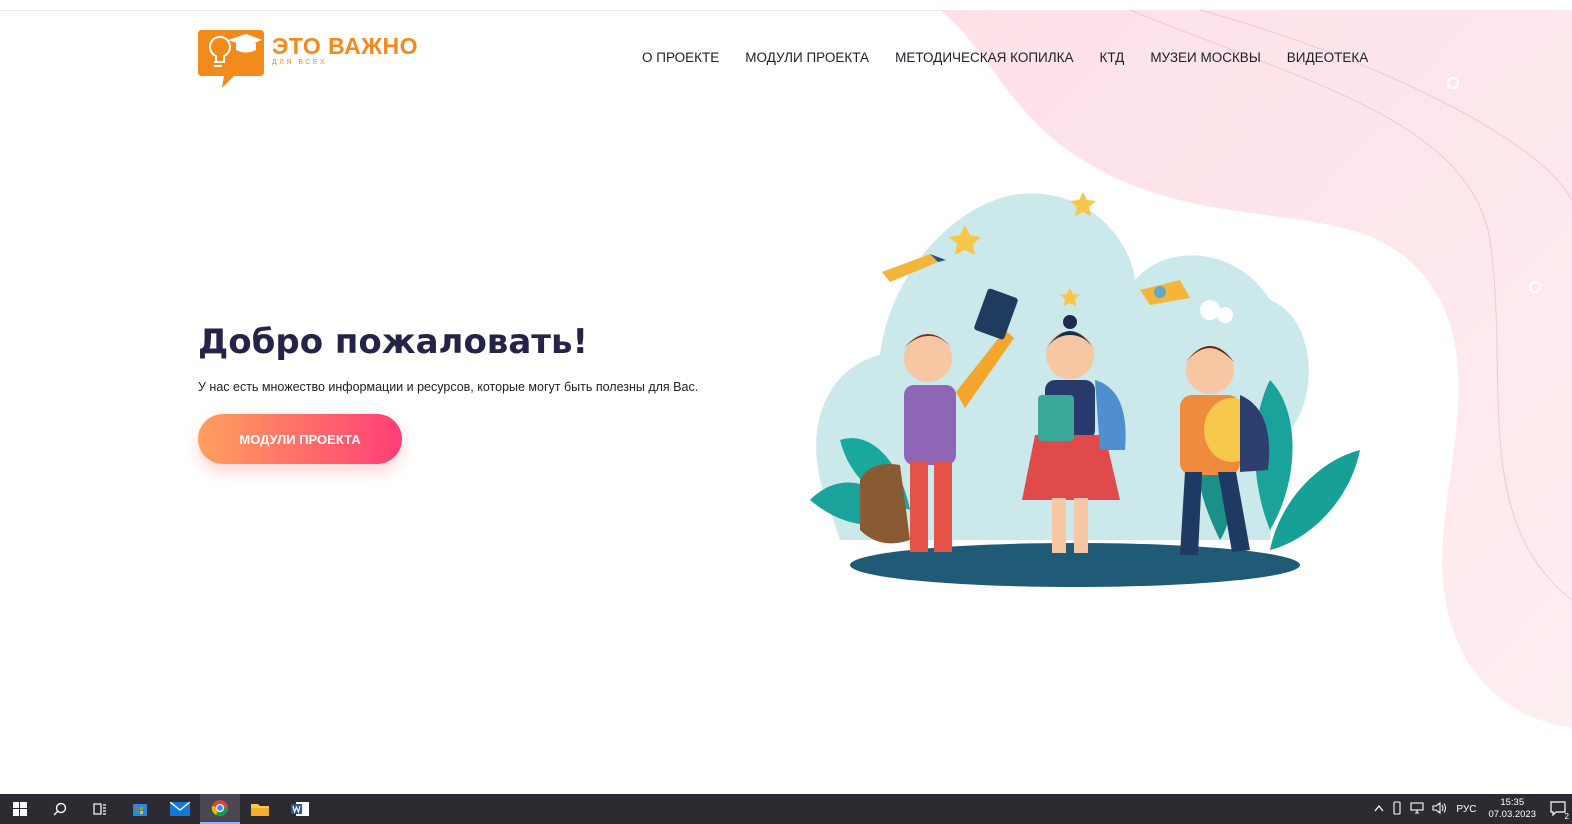  I want to click on hero-title: Добро пожаловать!, so click(393, 342).